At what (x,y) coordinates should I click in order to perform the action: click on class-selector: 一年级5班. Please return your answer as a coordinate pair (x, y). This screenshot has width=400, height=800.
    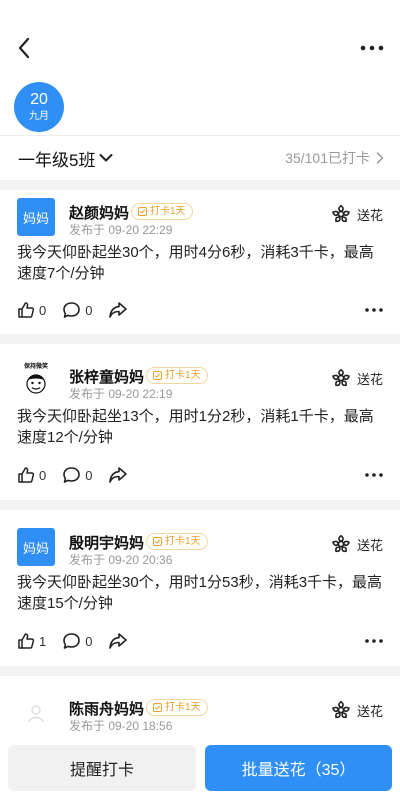
    Looking at the image, I should click on (65, 158).